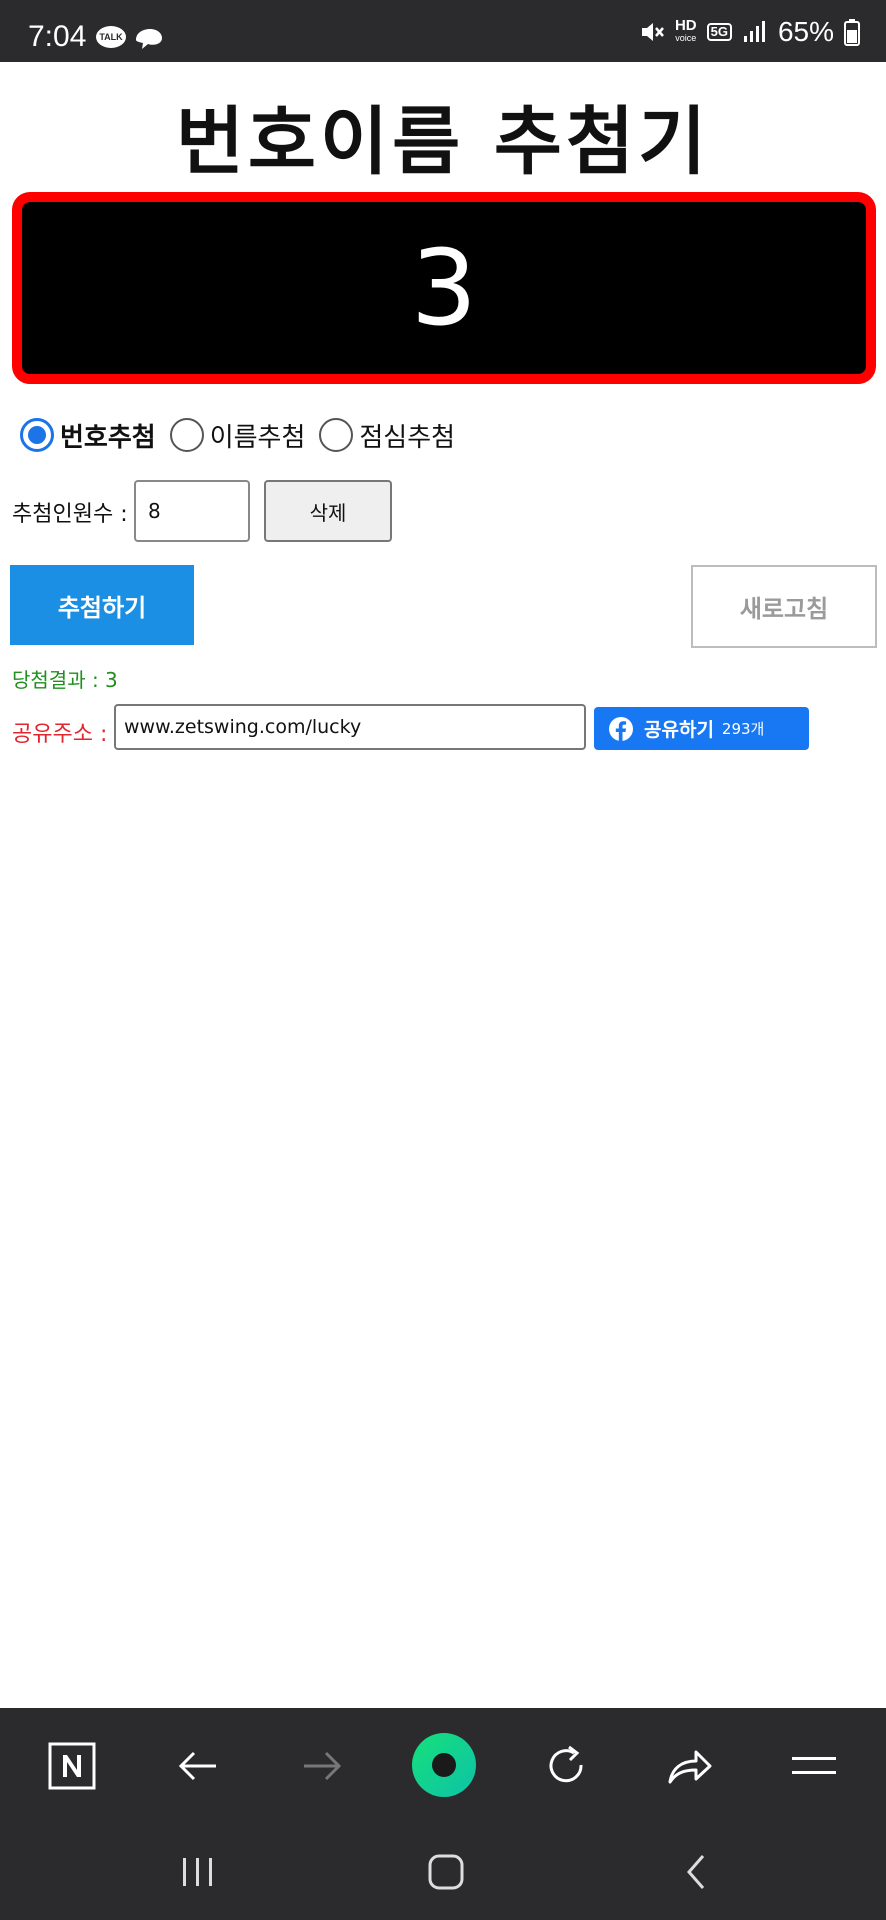 The width and height of the screenshot is (886, 1920). Describe the element at coordinates (443, 31) in the screenshot. I see `status-bar: 7:04 TALK HD voice 5G 65%` at that location.